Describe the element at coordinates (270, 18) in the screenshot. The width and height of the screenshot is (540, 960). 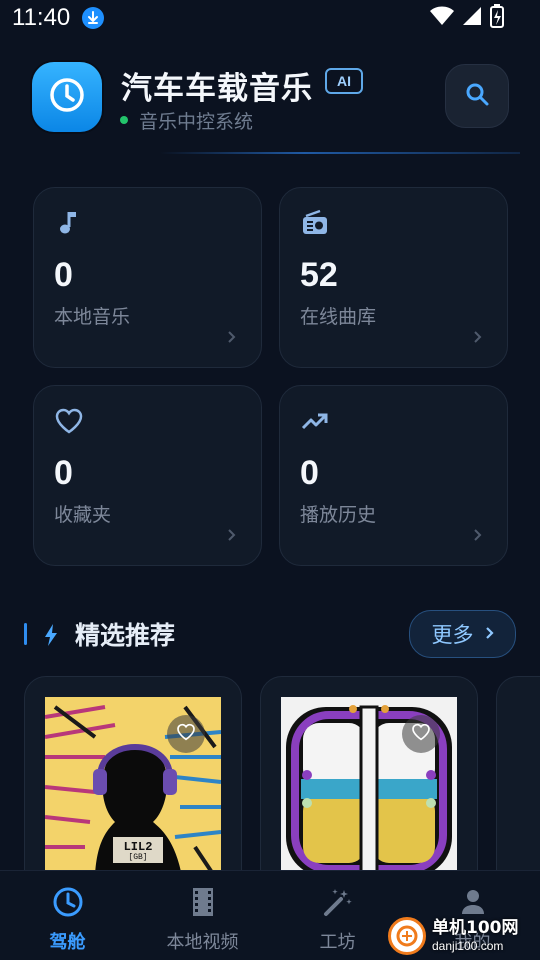
I see `status-bar: 11:40` at that location.